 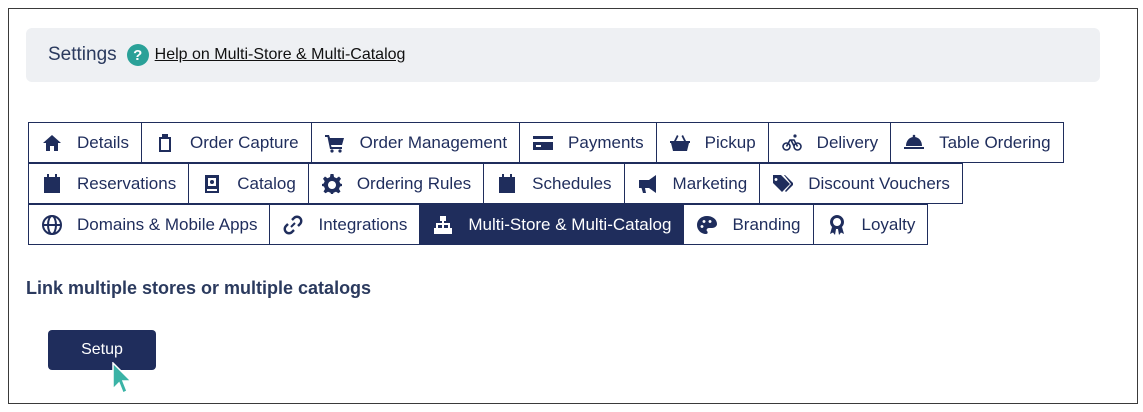 What do you see at coordinates (914, 143) in the screenshot?
I see `cloche-icon` at bounding box center [914, 143].